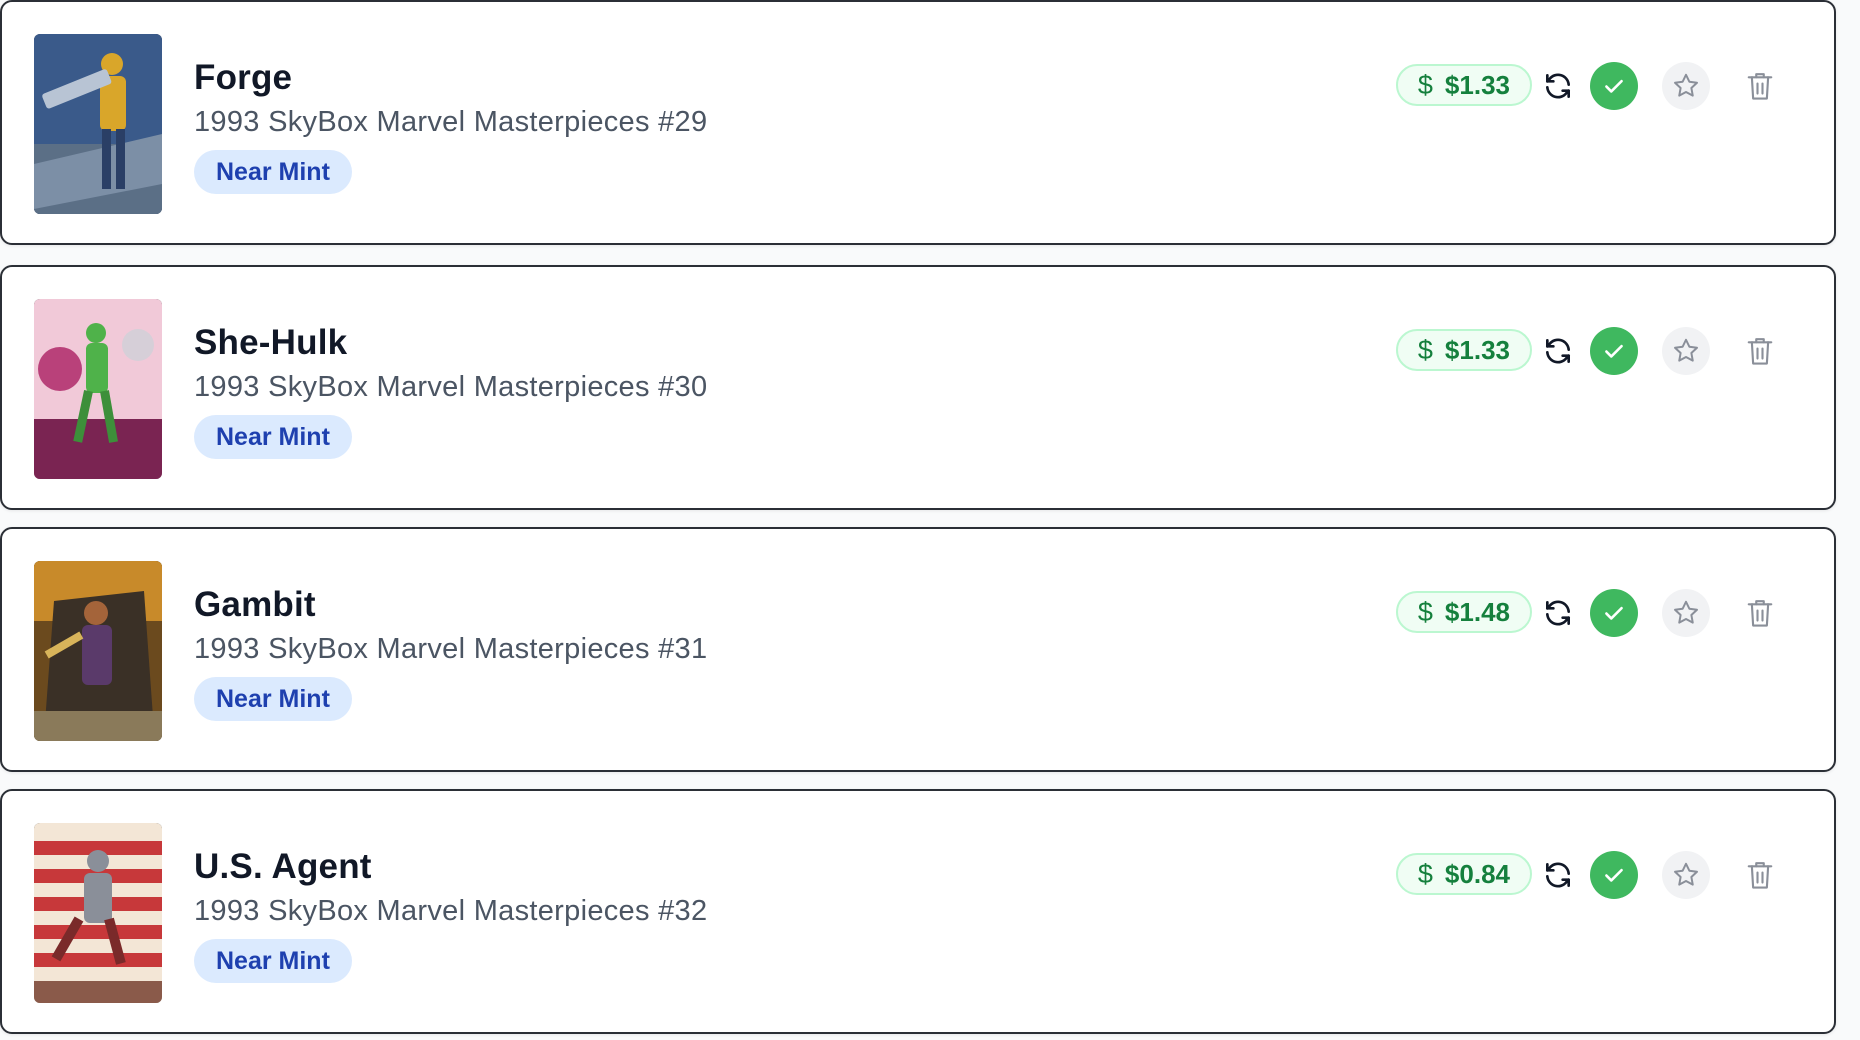 The image size is (1860, 1040). Describe the element at coordinates (451, 911) in the screenshot. I see `card-set-number: 1993 SkyBox Marvel Masterpieces #32` at that location.